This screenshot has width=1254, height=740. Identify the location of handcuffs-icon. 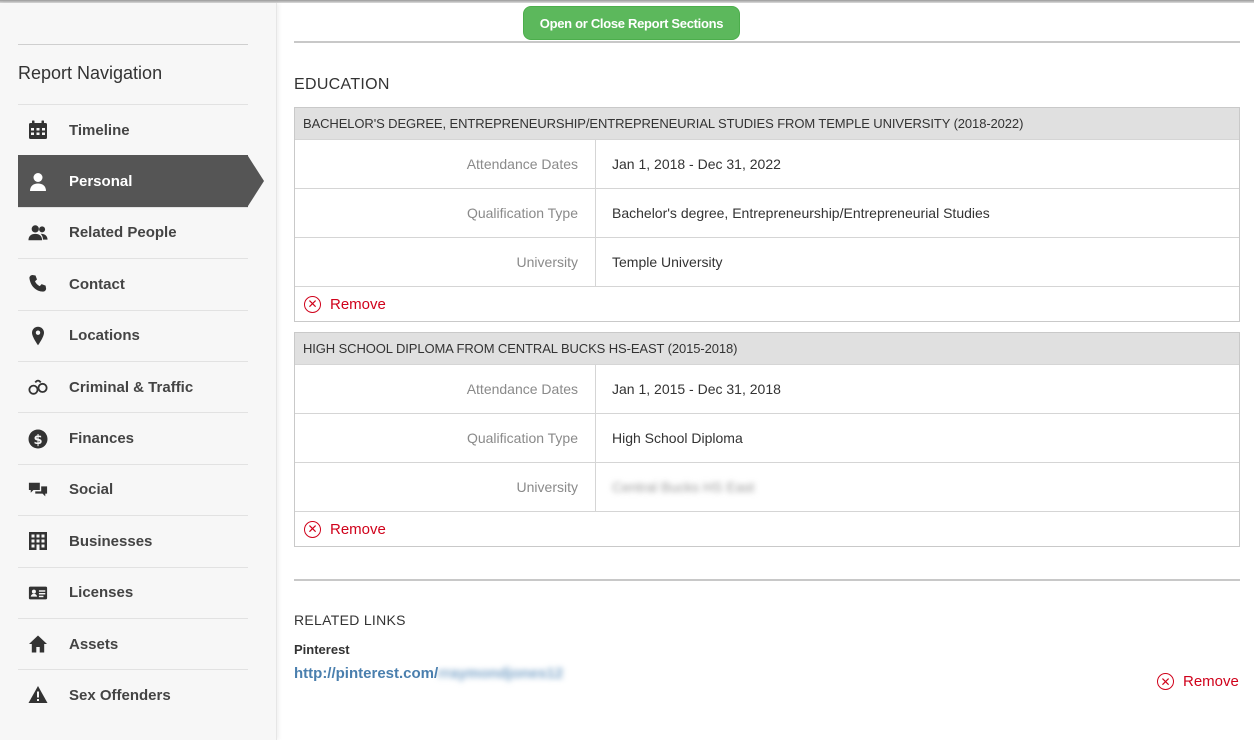
(38, 387).